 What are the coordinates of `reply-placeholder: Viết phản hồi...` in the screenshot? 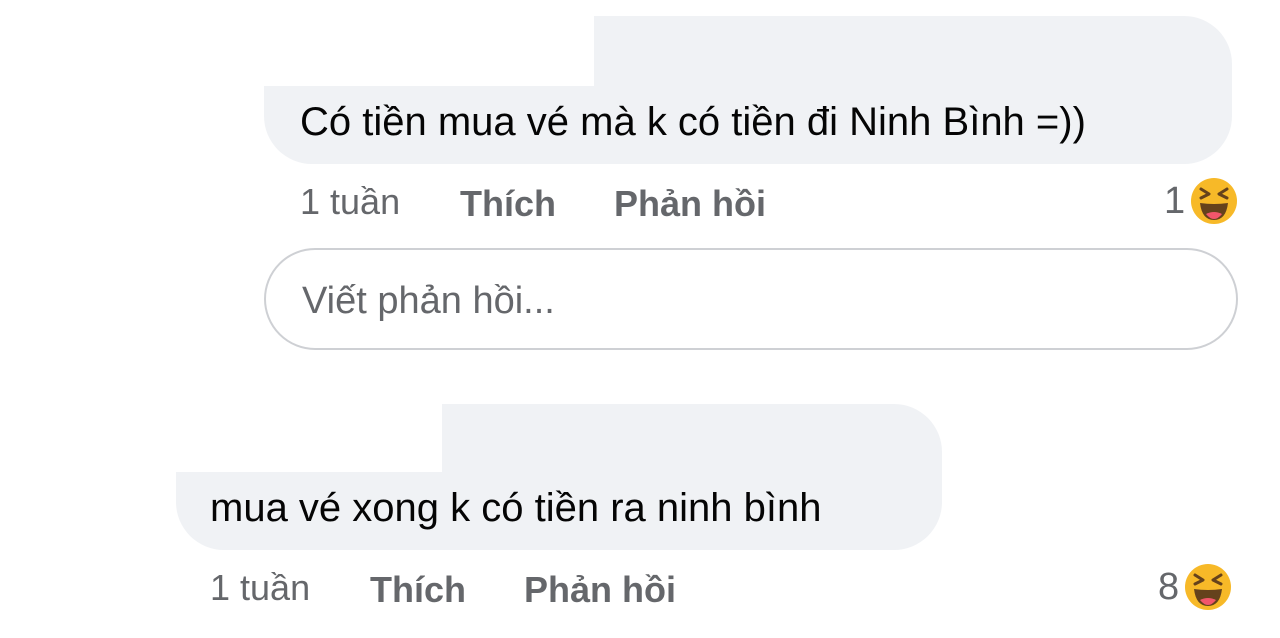 It's located at (428, 301).